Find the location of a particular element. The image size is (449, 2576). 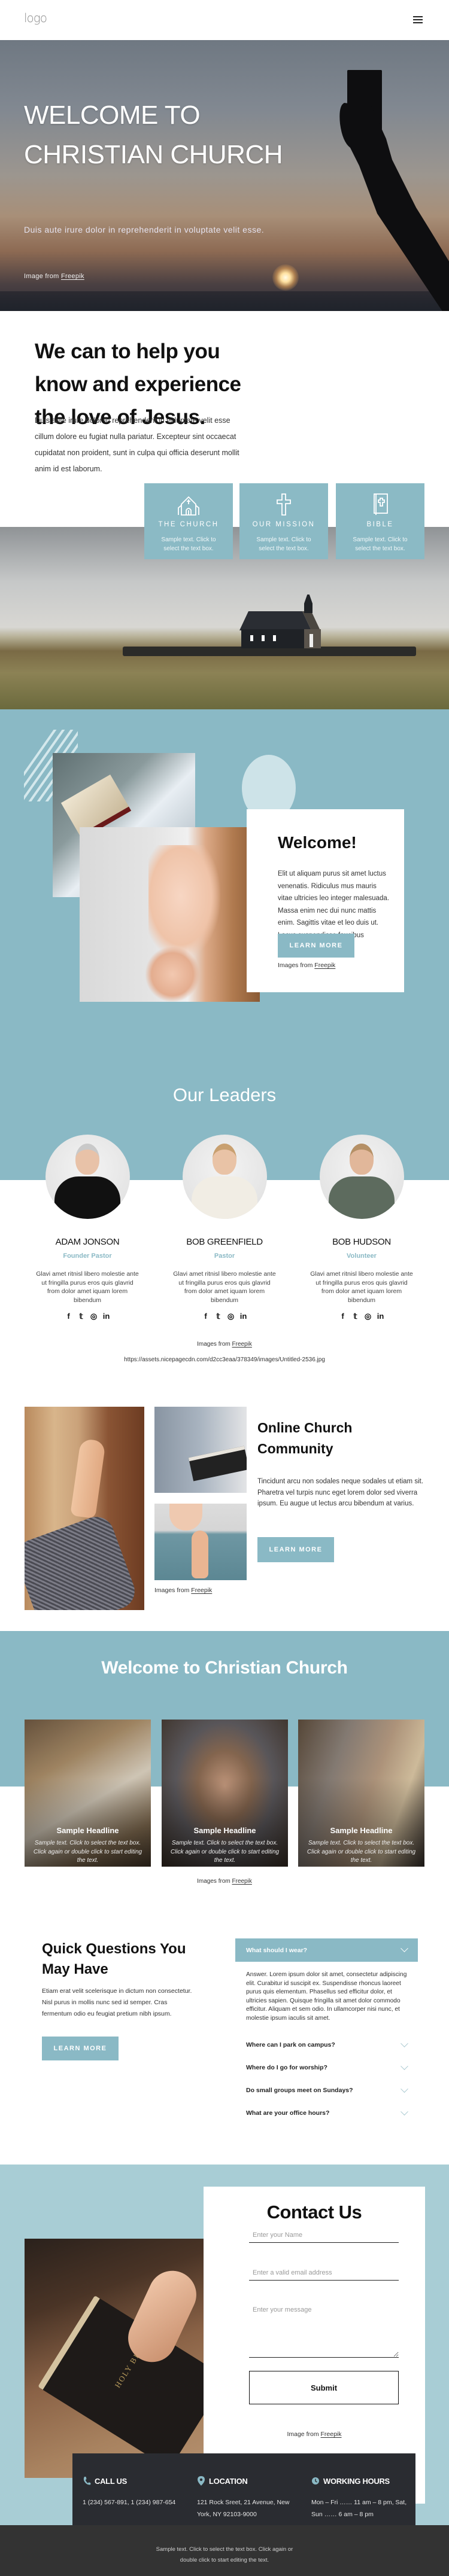

raised-bible-silhouette is located at coordinates (394, 191).